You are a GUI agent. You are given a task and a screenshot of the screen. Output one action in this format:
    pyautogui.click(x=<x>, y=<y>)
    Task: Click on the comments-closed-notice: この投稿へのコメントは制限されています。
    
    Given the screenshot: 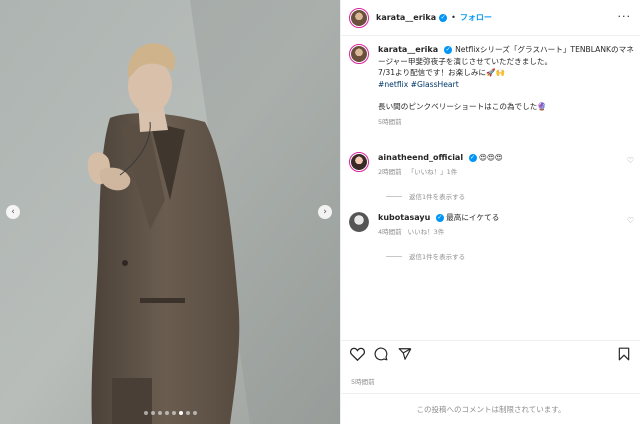 What is the action you would take?
    pyautogui.click(x=490, y=408)
    